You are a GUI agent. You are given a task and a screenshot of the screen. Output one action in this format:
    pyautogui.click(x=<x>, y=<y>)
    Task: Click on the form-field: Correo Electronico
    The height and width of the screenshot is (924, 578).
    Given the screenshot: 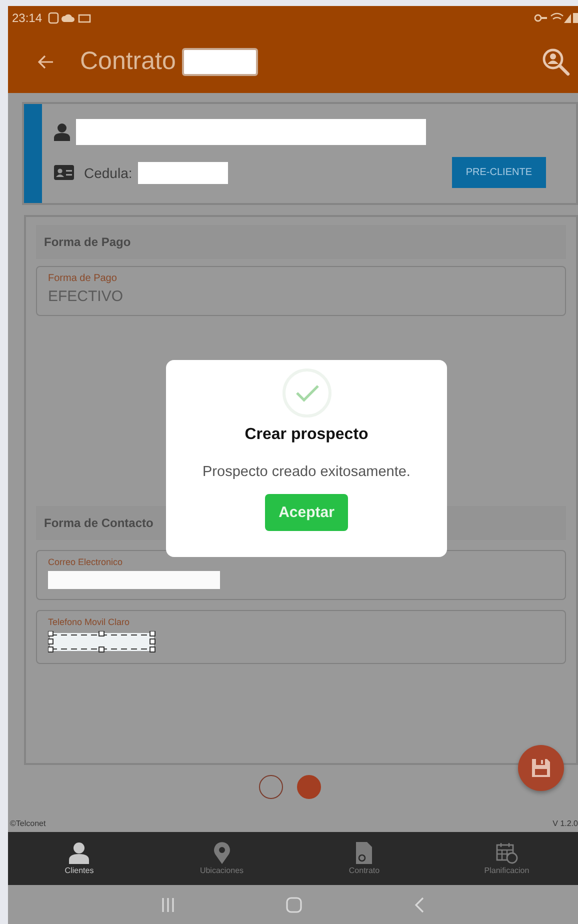 What is the action you would take?
    pyautogui.click(x=301, y=575)
    